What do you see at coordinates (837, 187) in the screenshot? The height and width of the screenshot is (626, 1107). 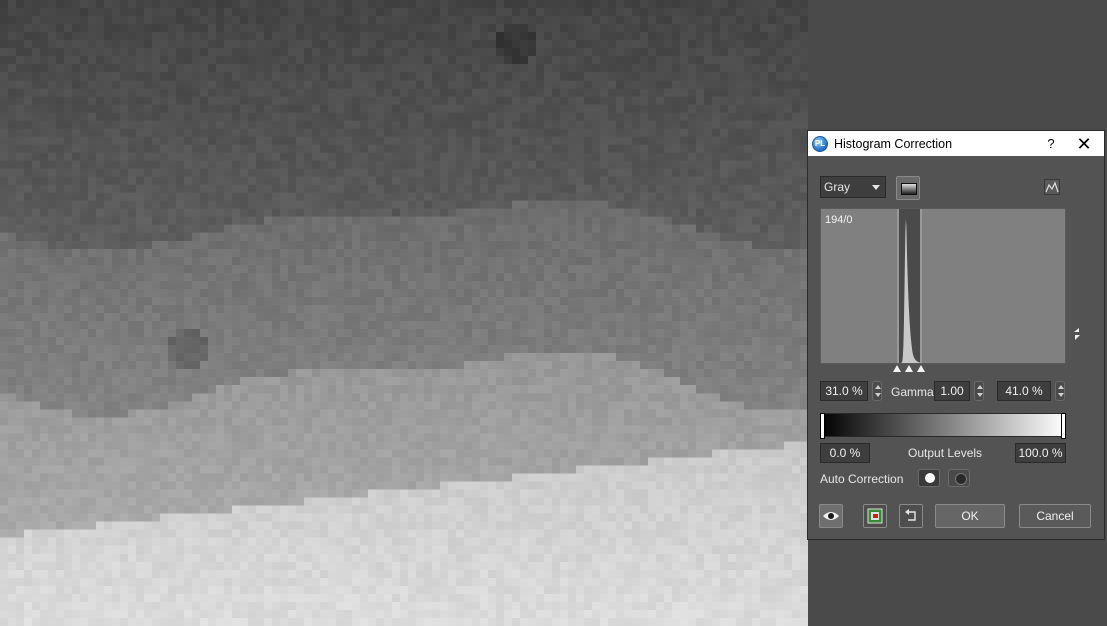 I see `channel-select-value: Gray` at bounding box center [837, 187].